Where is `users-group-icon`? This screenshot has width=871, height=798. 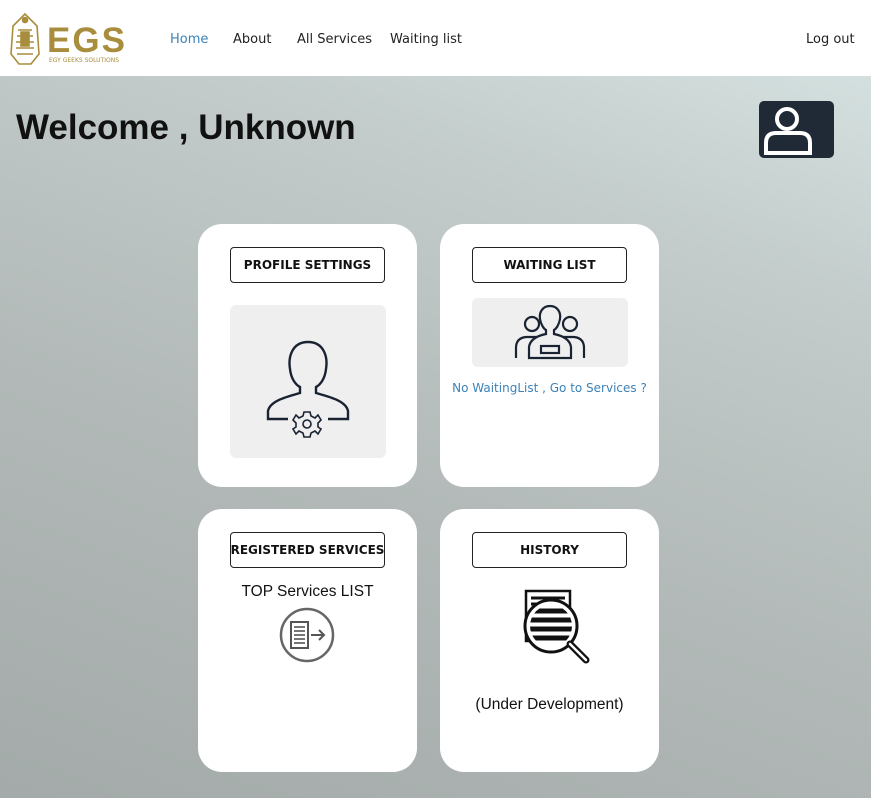 users-group-icon is located at coordinates (550, 332).